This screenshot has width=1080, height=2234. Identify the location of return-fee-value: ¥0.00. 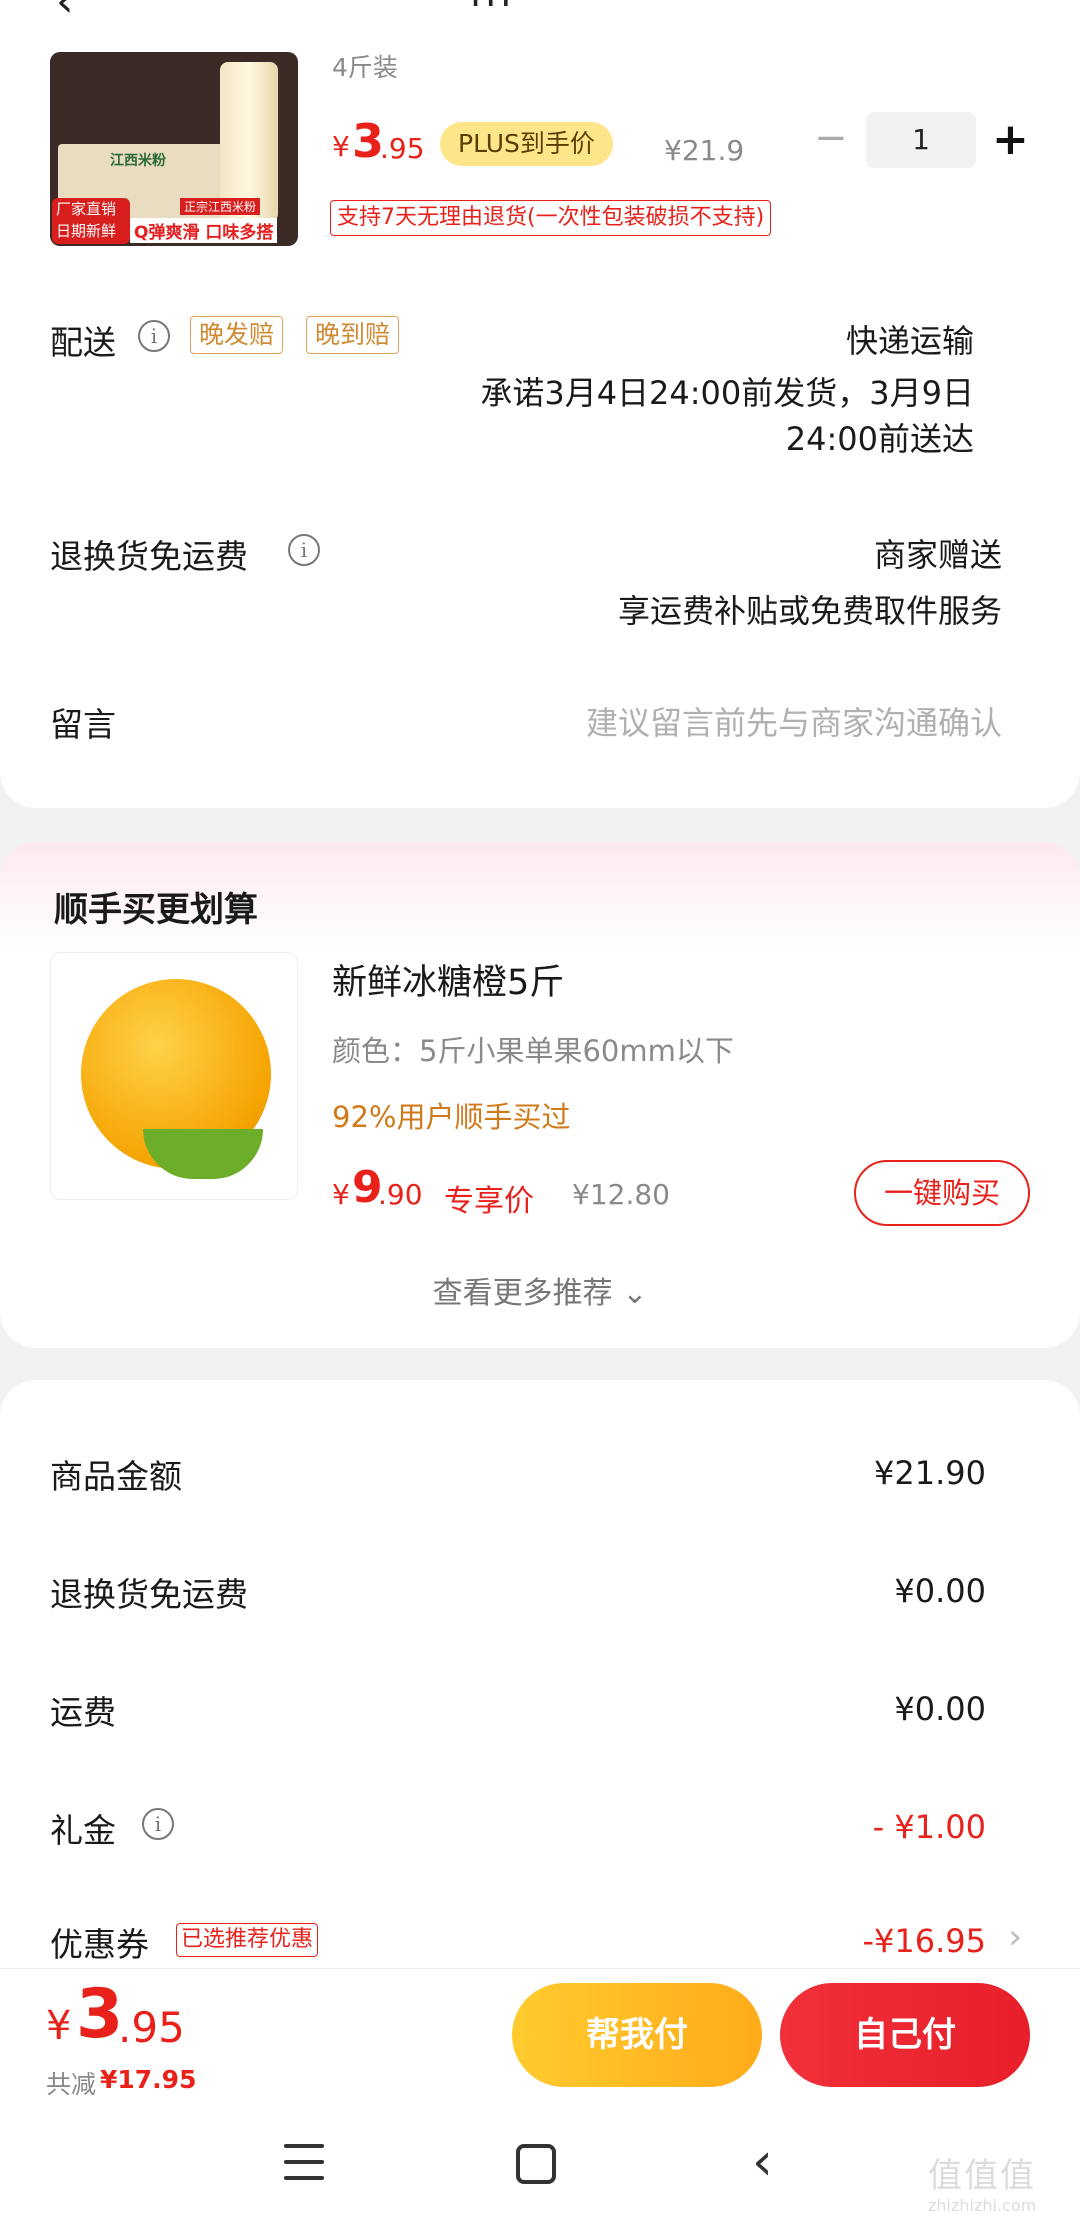
(940, 1591).